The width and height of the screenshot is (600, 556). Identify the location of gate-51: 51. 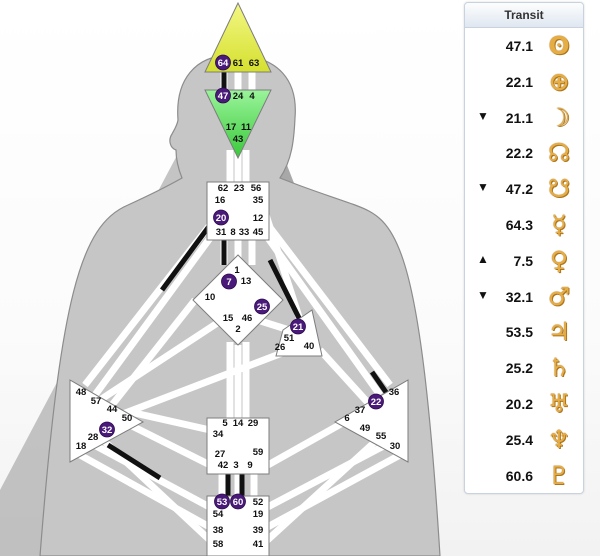
(289, 338).